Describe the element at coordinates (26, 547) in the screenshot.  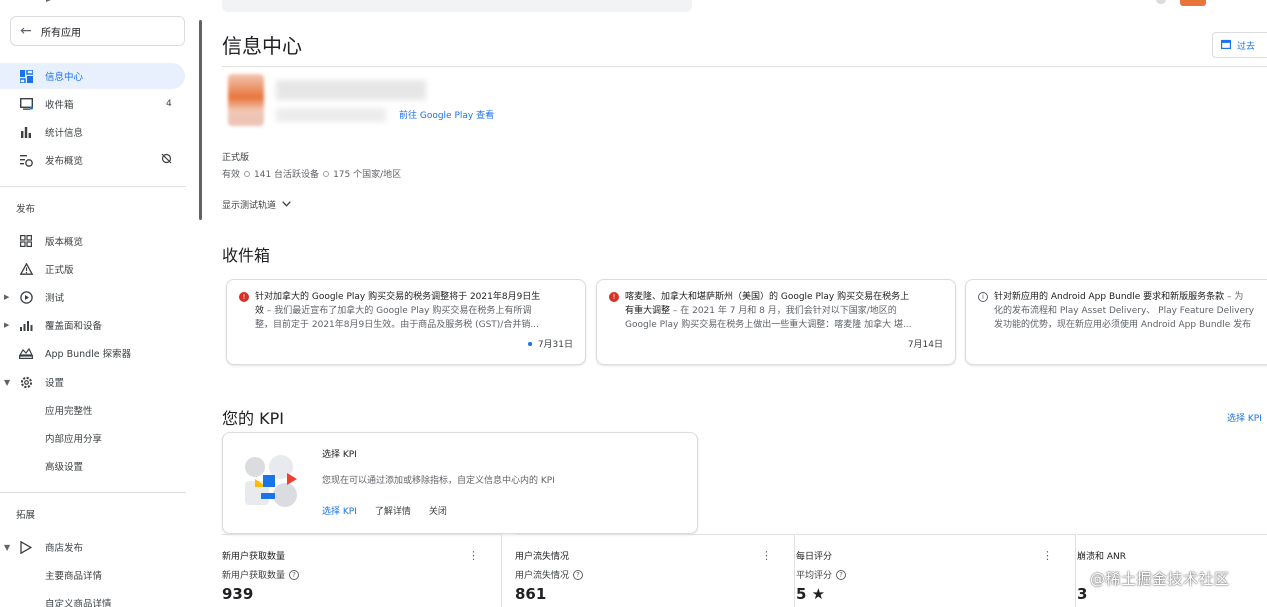
I see `play-store-icon` at that location.